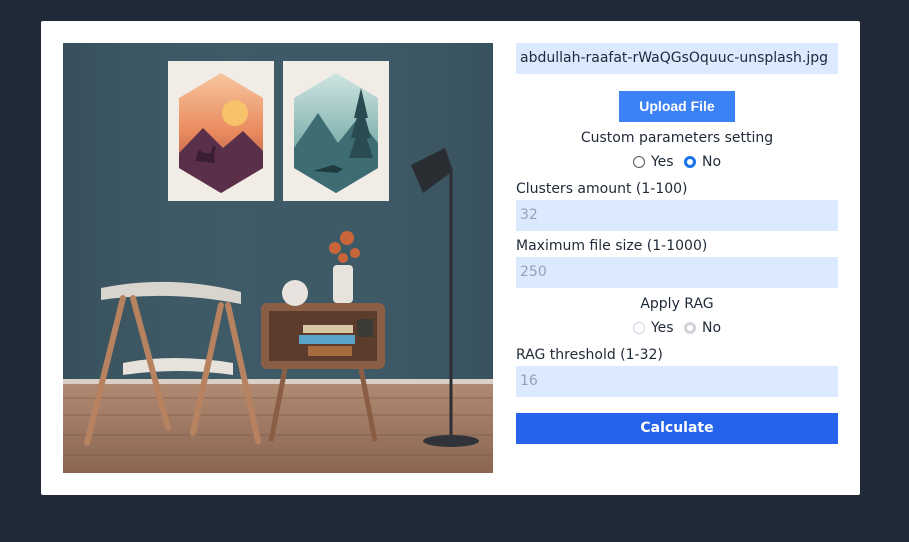  What do you see at coordinates (712, 328) in the screenshot?
I see `rag-no-label: No` at bounding box center [712, 328].